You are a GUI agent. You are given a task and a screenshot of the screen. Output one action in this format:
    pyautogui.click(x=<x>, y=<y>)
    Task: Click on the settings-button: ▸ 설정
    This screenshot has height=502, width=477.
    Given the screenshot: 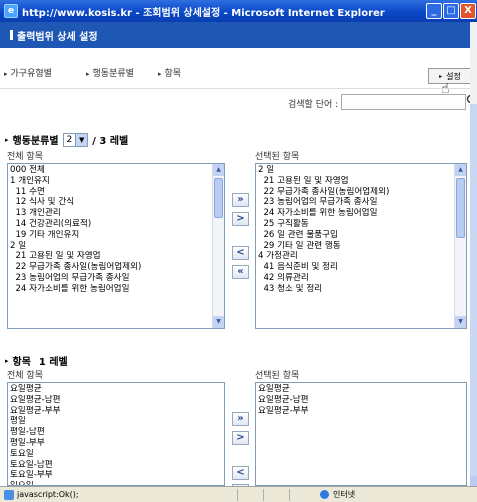 What is the action you would take?
    pyautogui.click(x=450, y=76)
    